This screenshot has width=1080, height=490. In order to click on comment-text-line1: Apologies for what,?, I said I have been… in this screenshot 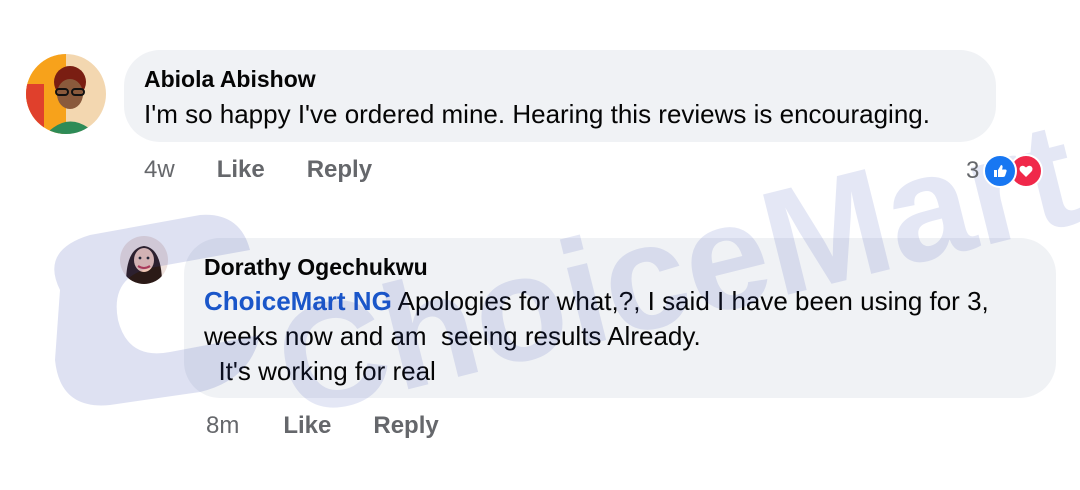, I will do `click(690, 301)`.